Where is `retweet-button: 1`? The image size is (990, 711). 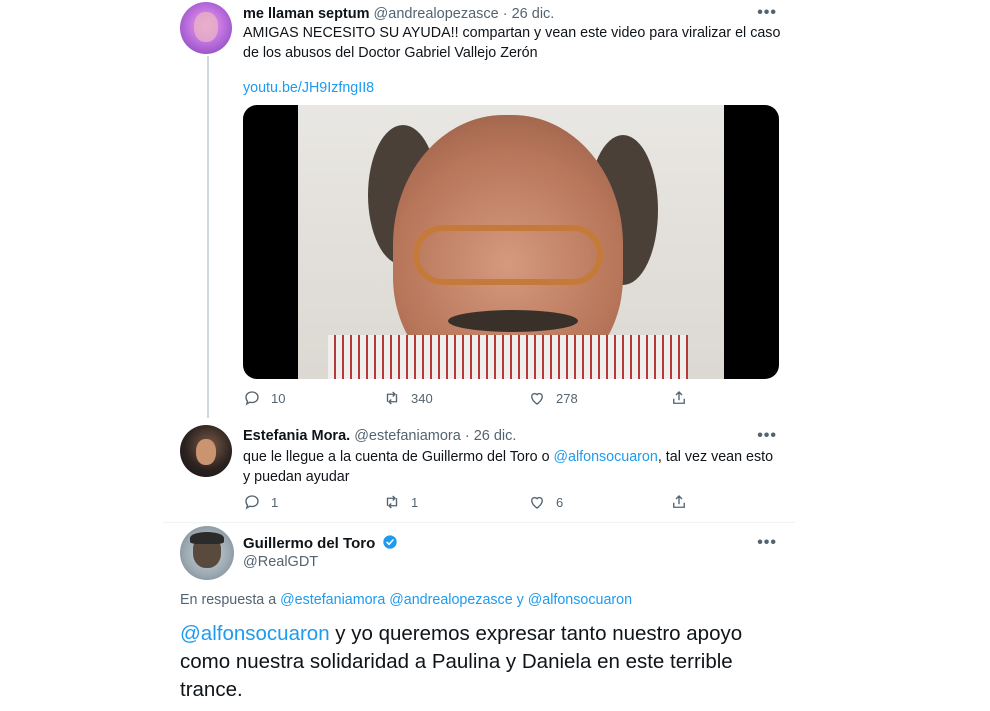
retweet-button: 1 is located at coordinates (400, 502).